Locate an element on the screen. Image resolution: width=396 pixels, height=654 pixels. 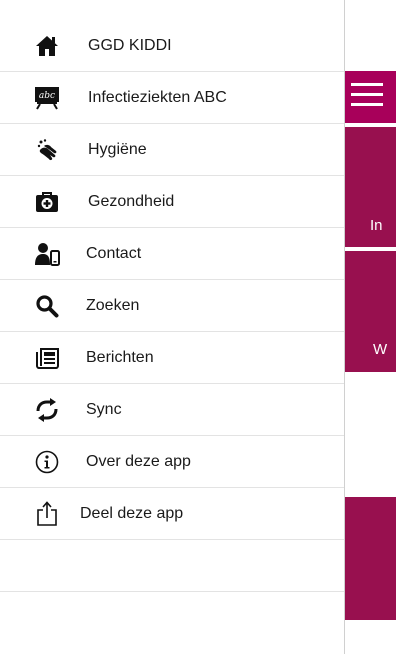
menu-item-zoeken: Zoeken is located at coordinates (172, 306).